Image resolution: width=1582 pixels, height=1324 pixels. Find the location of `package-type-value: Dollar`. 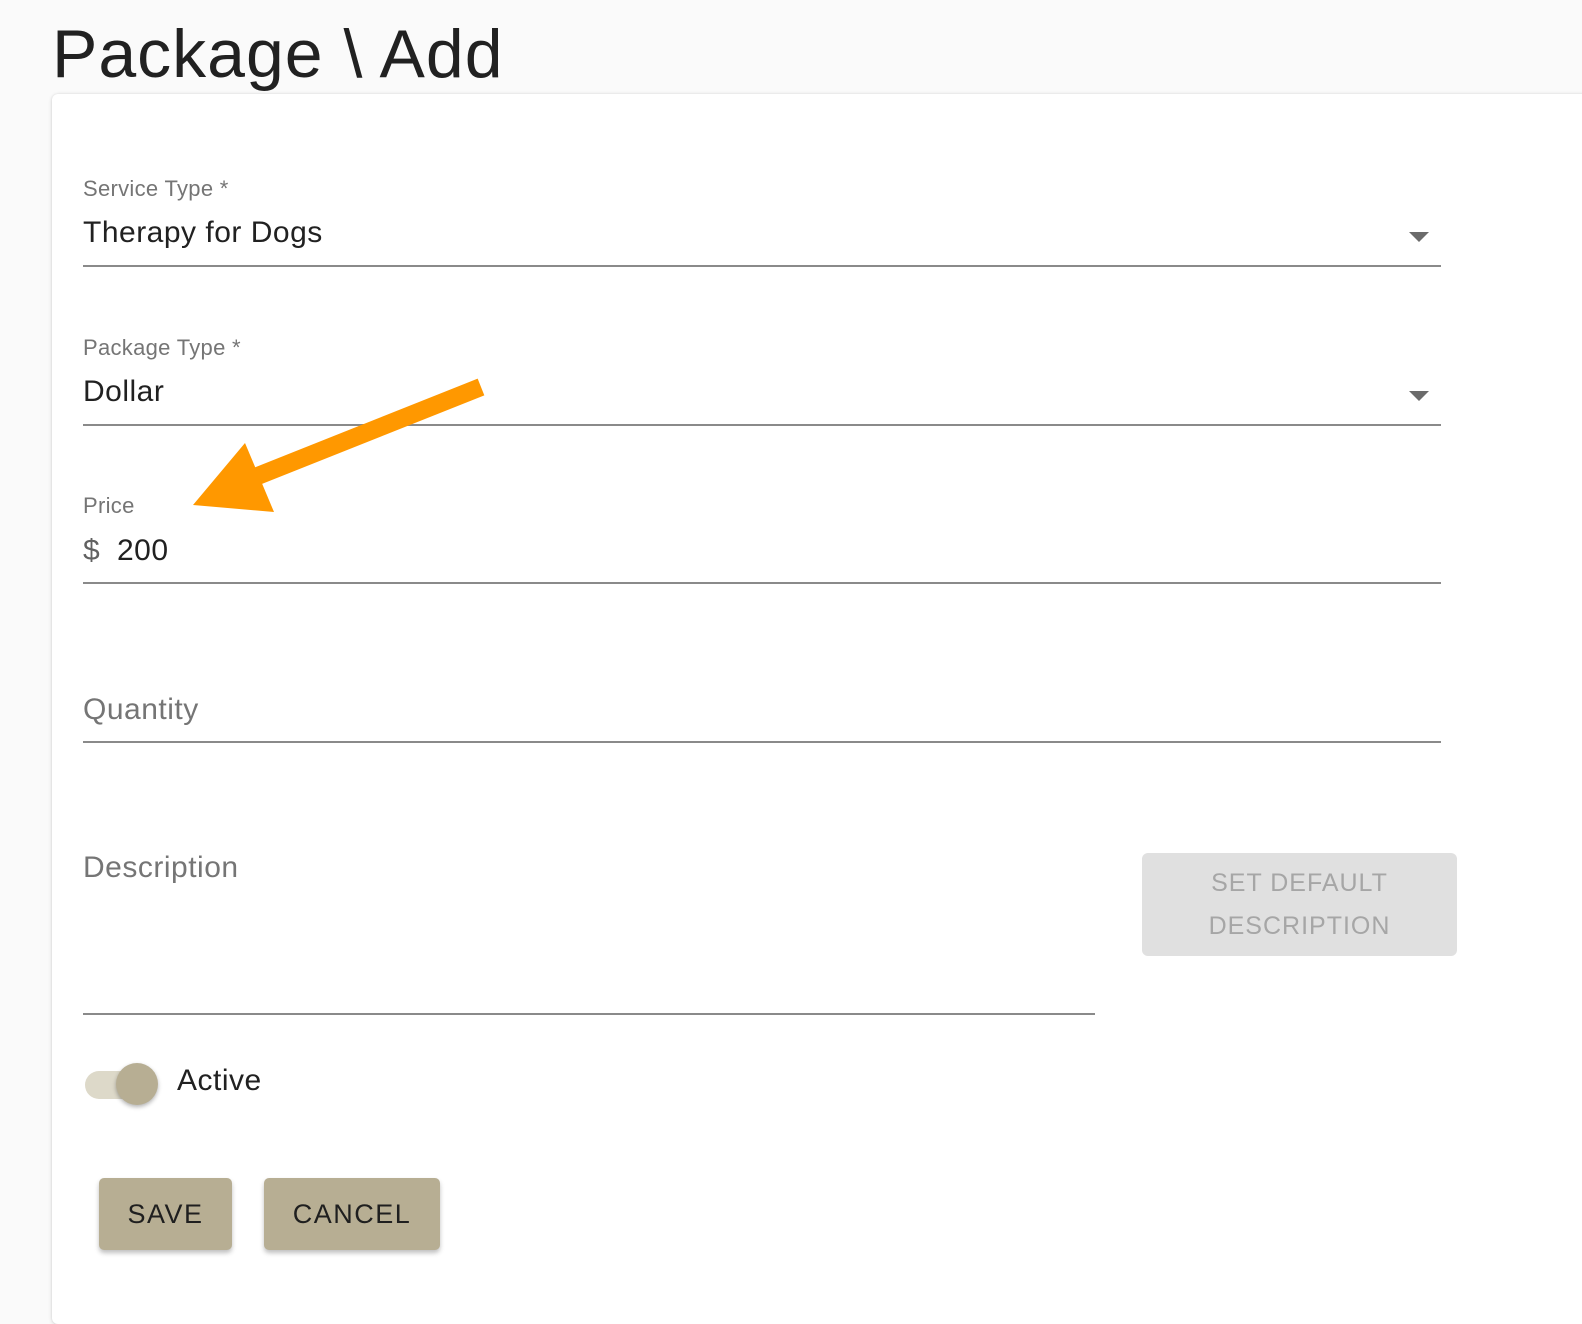

package-type-value: Dollar is located at coordinates (124, 391).